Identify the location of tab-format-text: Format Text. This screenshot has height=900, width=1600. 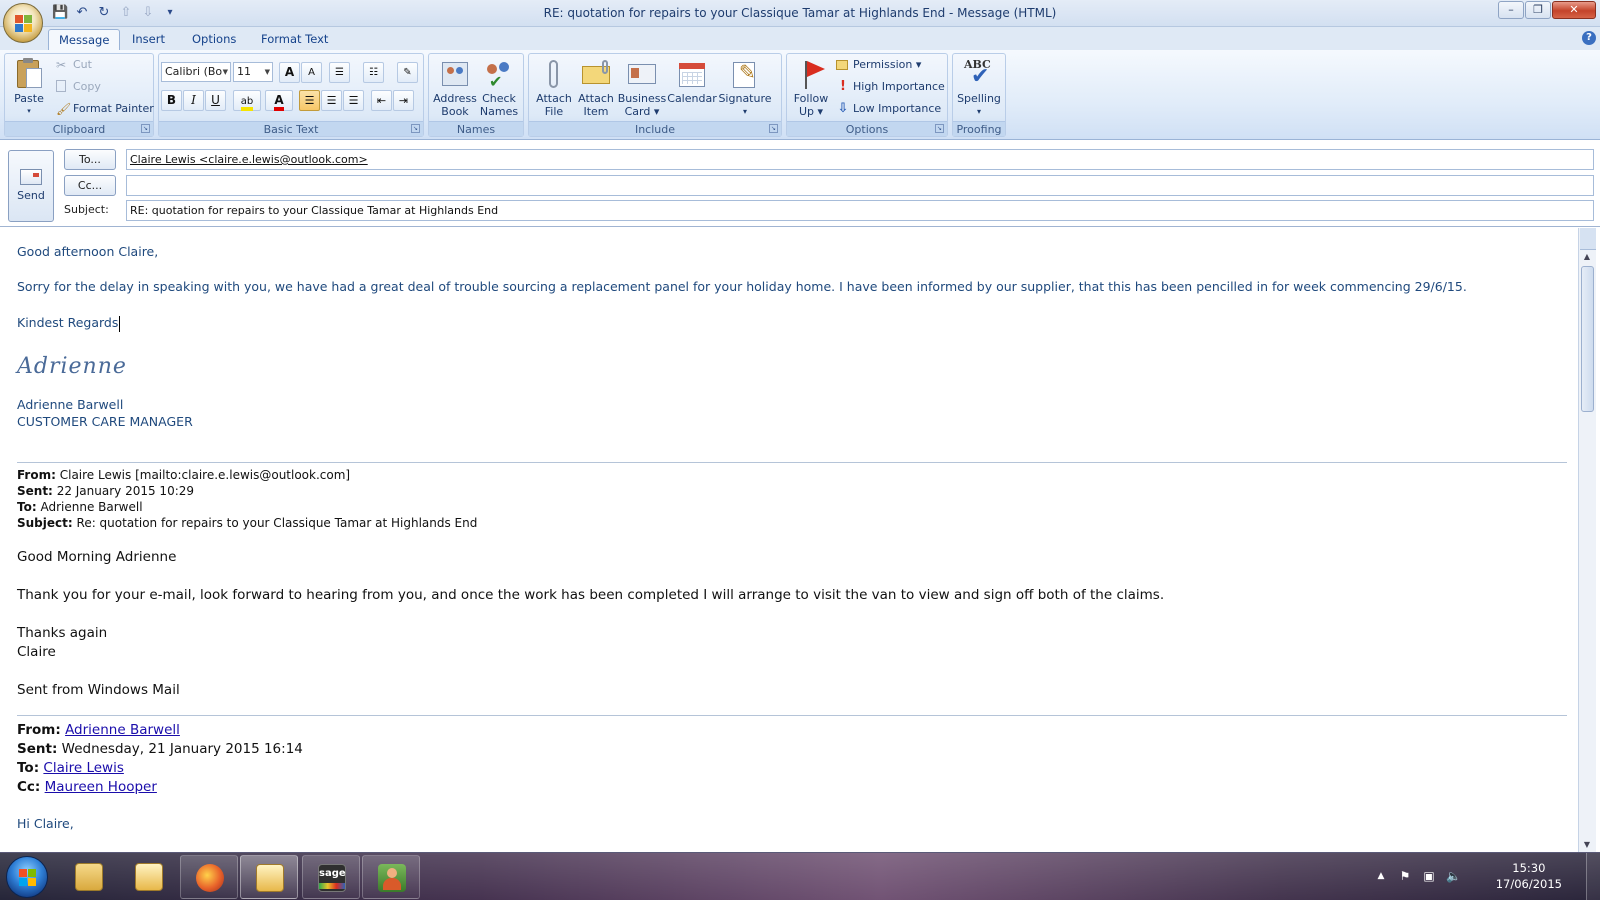
(294, 40).